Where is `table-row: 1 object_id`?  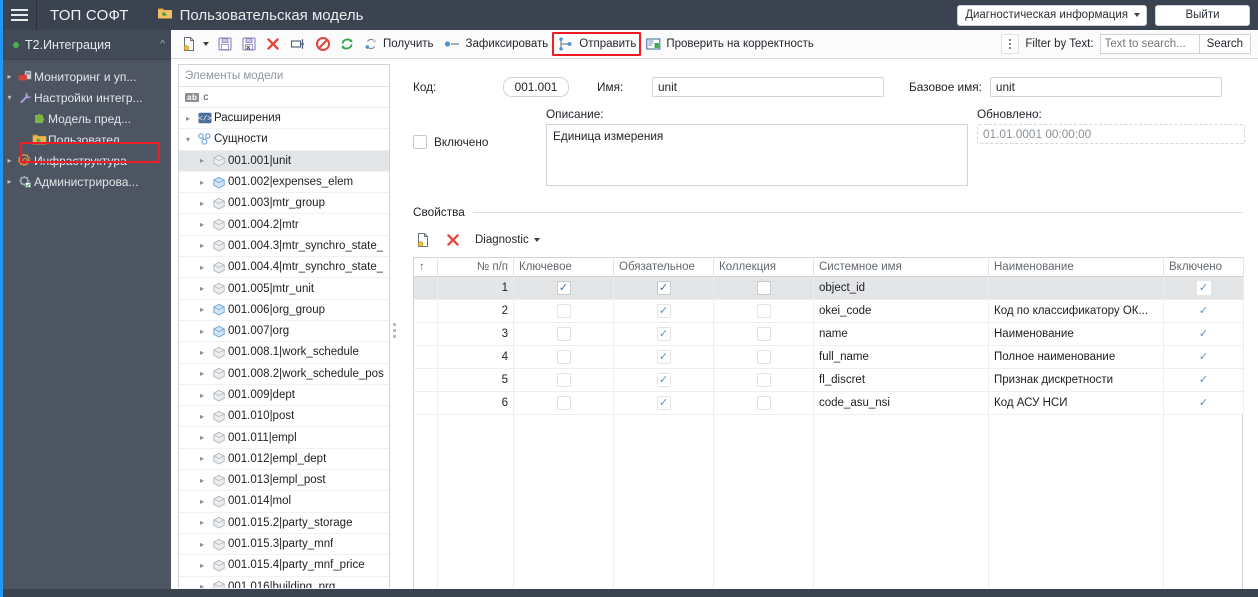 table-row: 1 object_id is located at coordinates (828, 288).